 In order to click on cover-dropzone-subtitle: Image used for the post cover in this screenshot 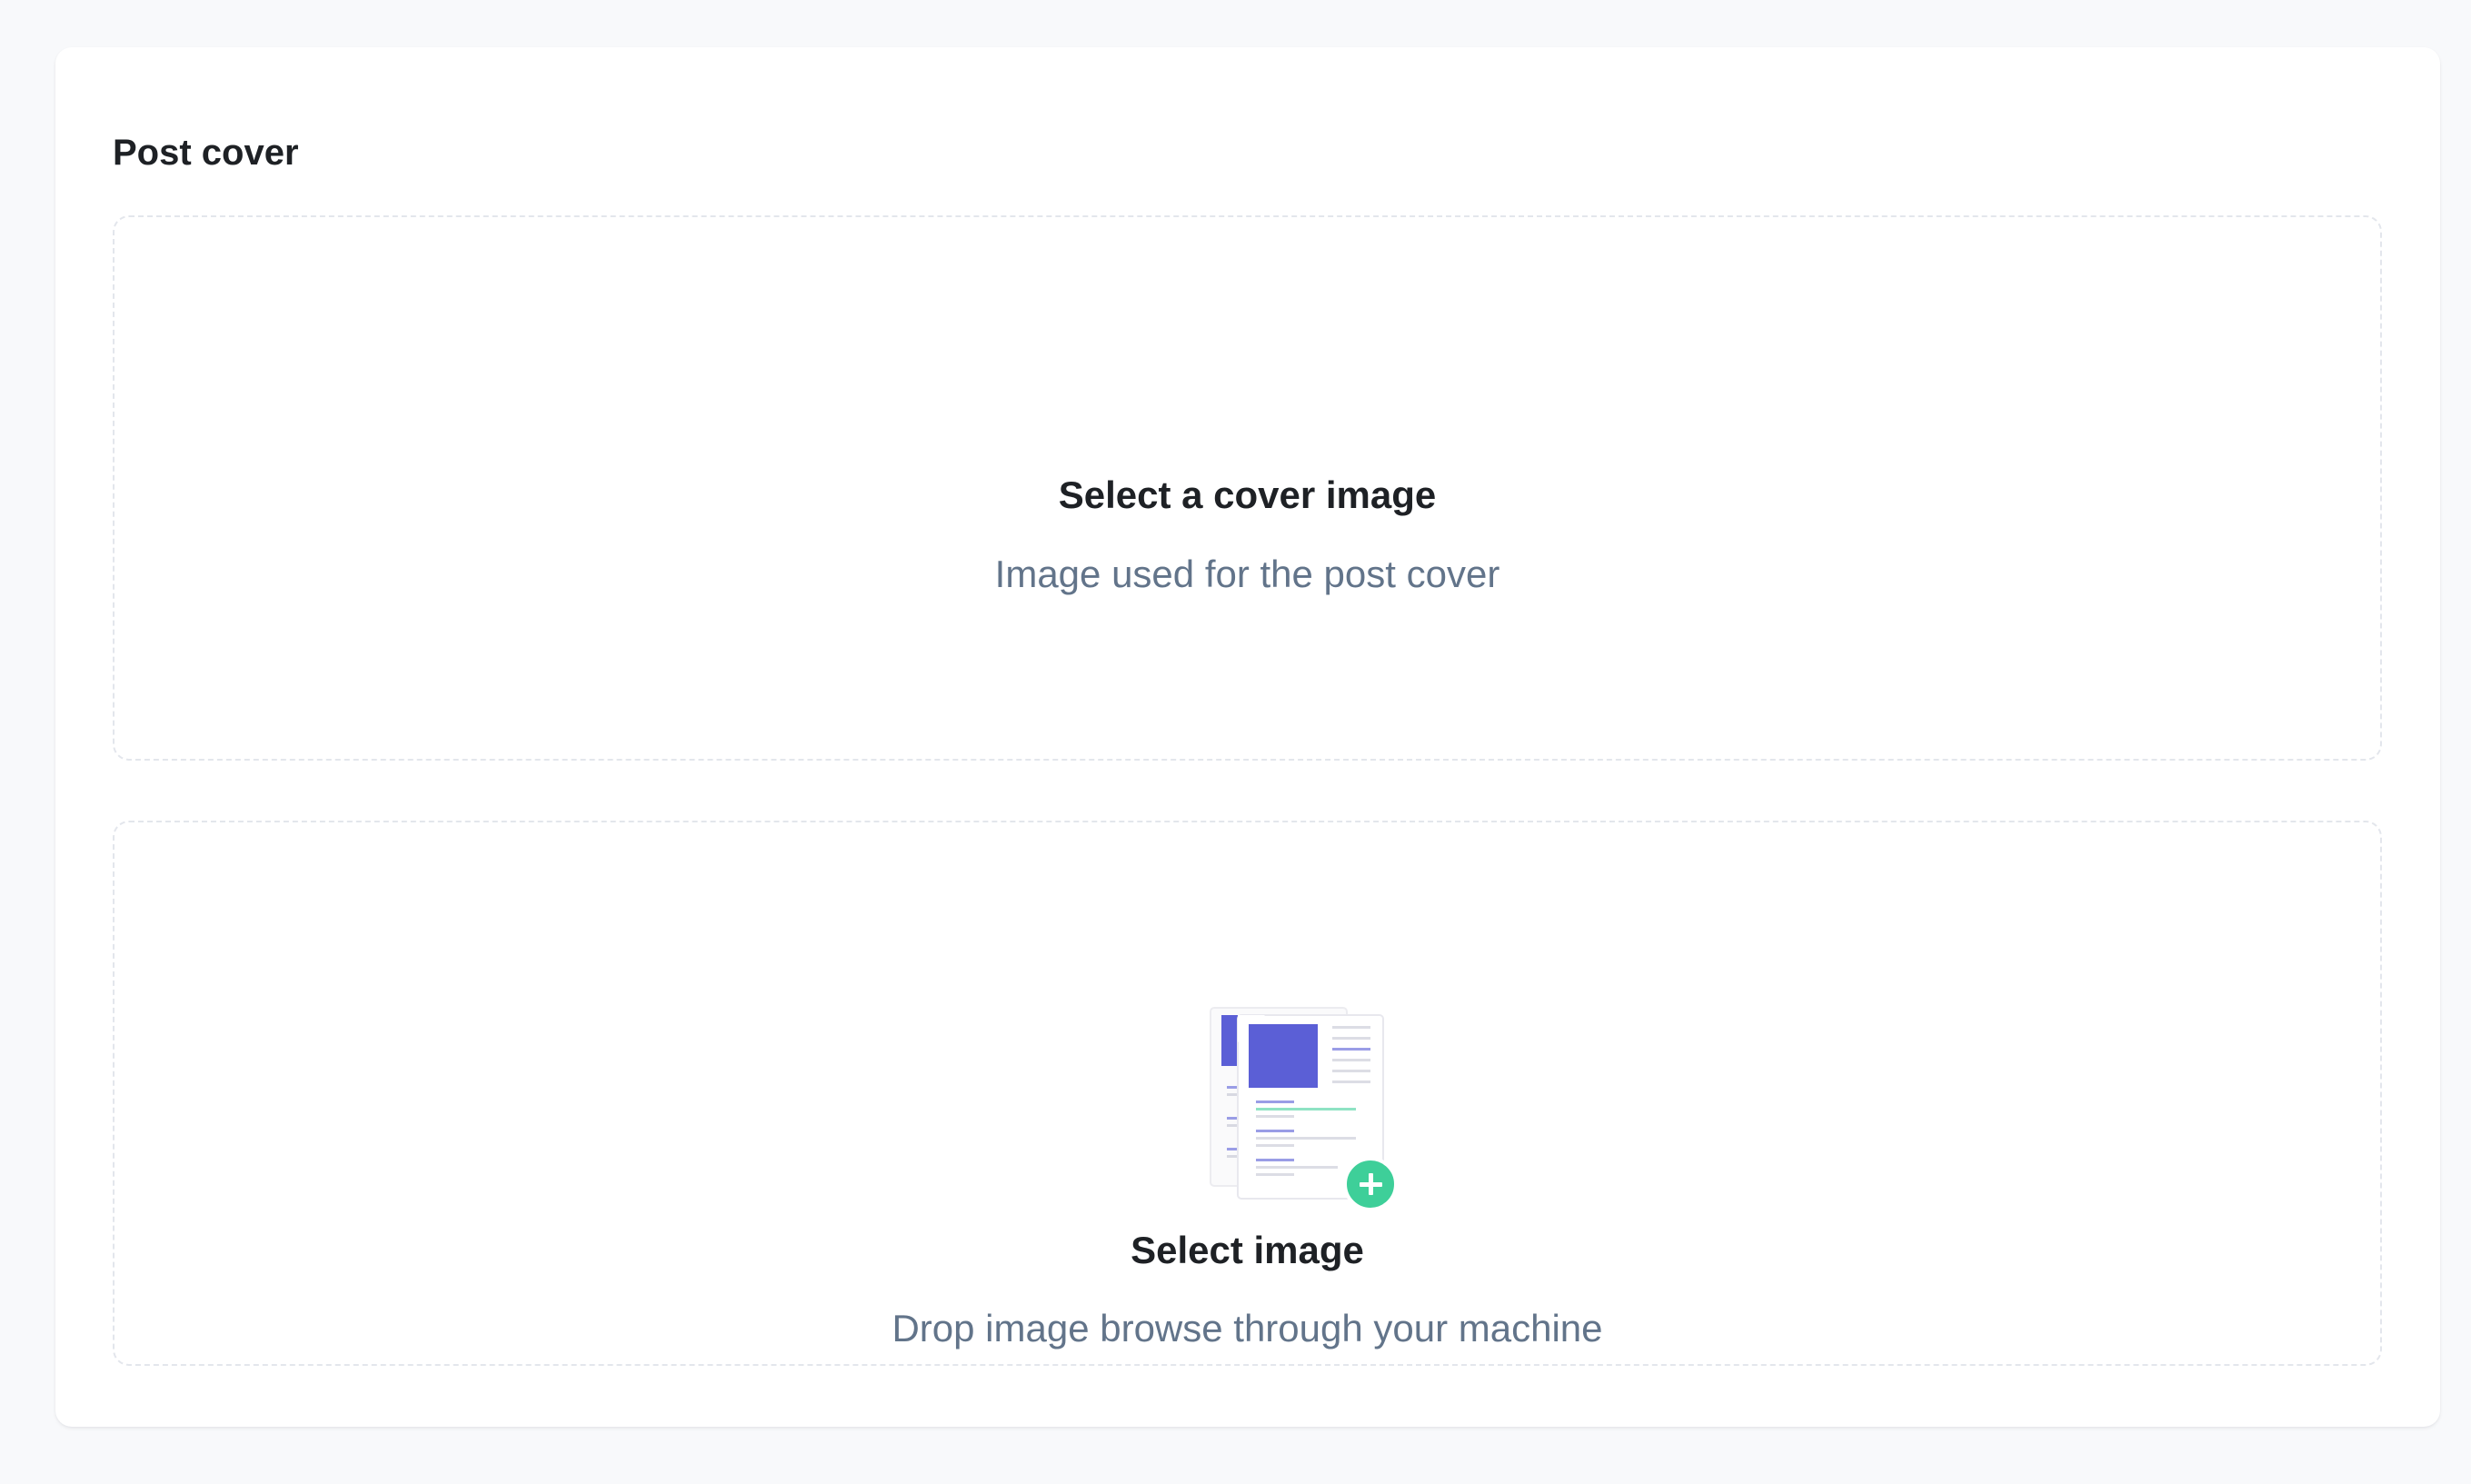, I will do `click(1247, 574)`.